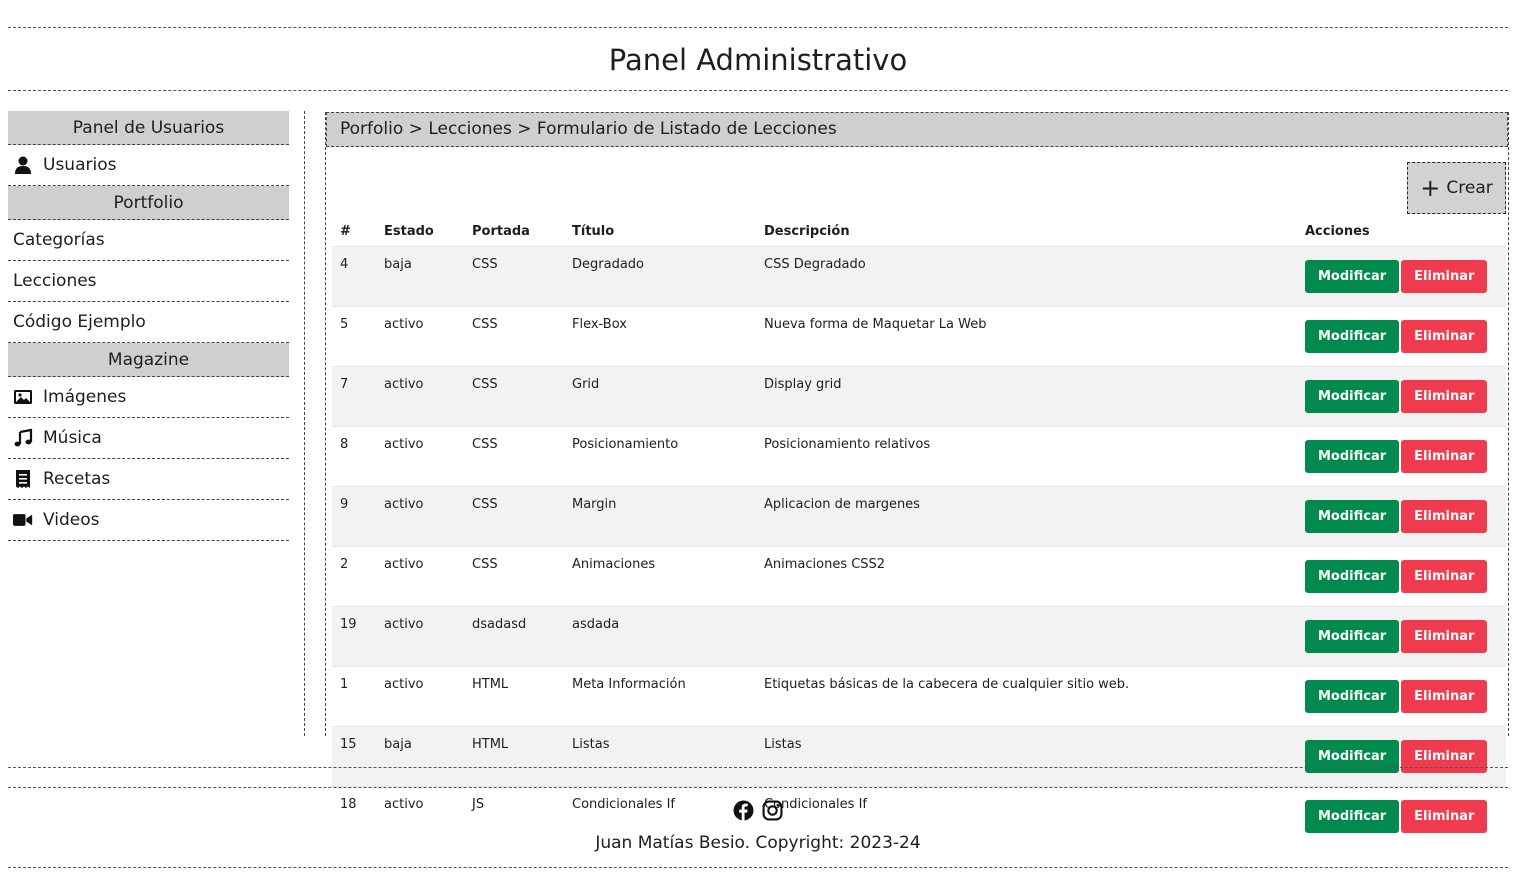 The image size is (1531, 888). Describe the element at coordinates (354, 696) in the screenshot. I see `cell-id: 1` at that location.